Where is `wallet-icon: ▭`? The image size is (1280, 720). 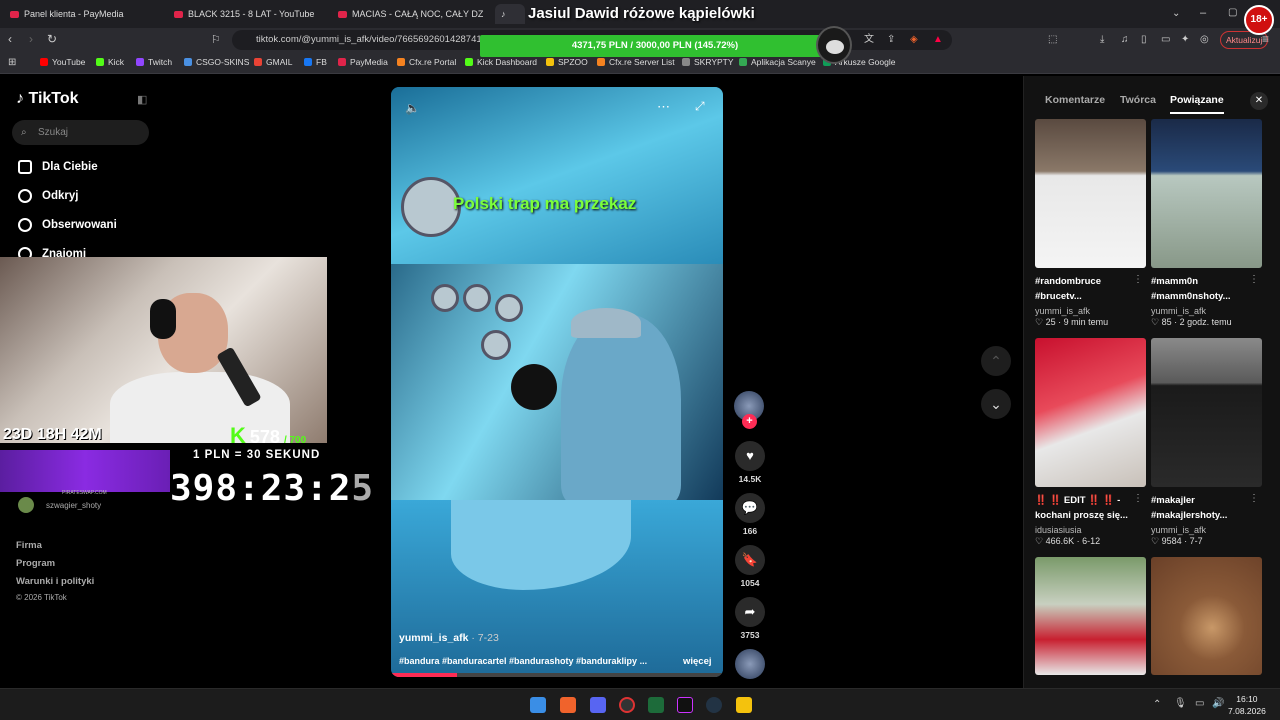
wallet-icon: ▭ is located at coordinates (1165, 40).